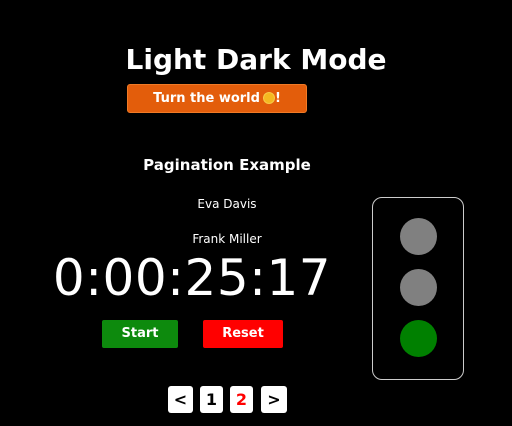  What do you see at coordinates (243, 334) in the screenshot?
I see `reset-button: Reset` at bounding box center [243, 334].